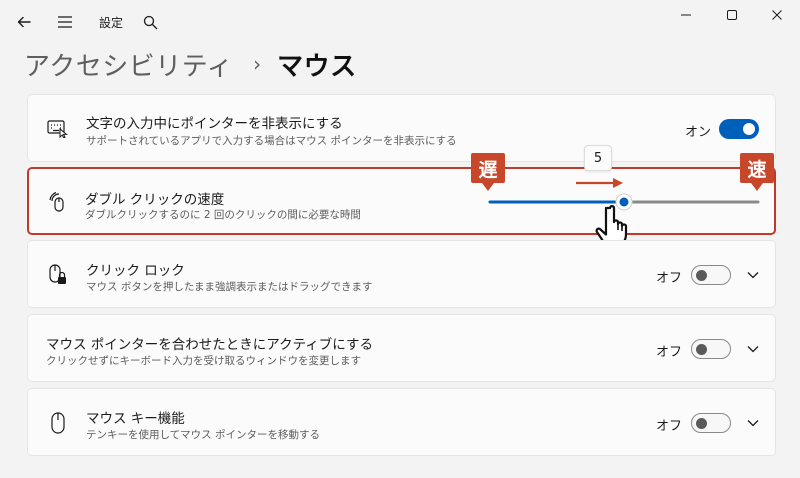 The image size is (800, 478). What do you see at coordinates (598, 158) in the screenshot?
I see `slider-value-tooltip: 5` at bounding box center [598, 158].